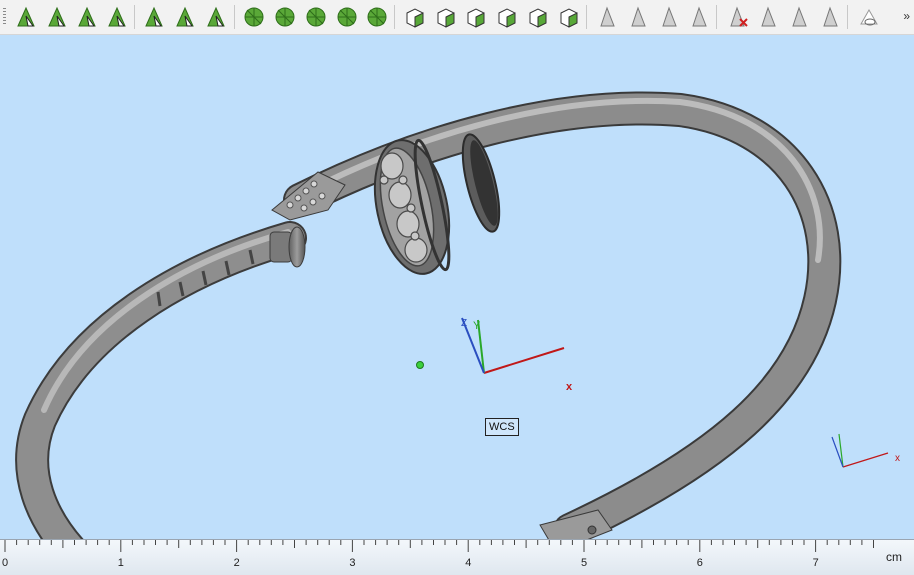  I want to click on mini-axis-x-label: x, so click(897, 458).